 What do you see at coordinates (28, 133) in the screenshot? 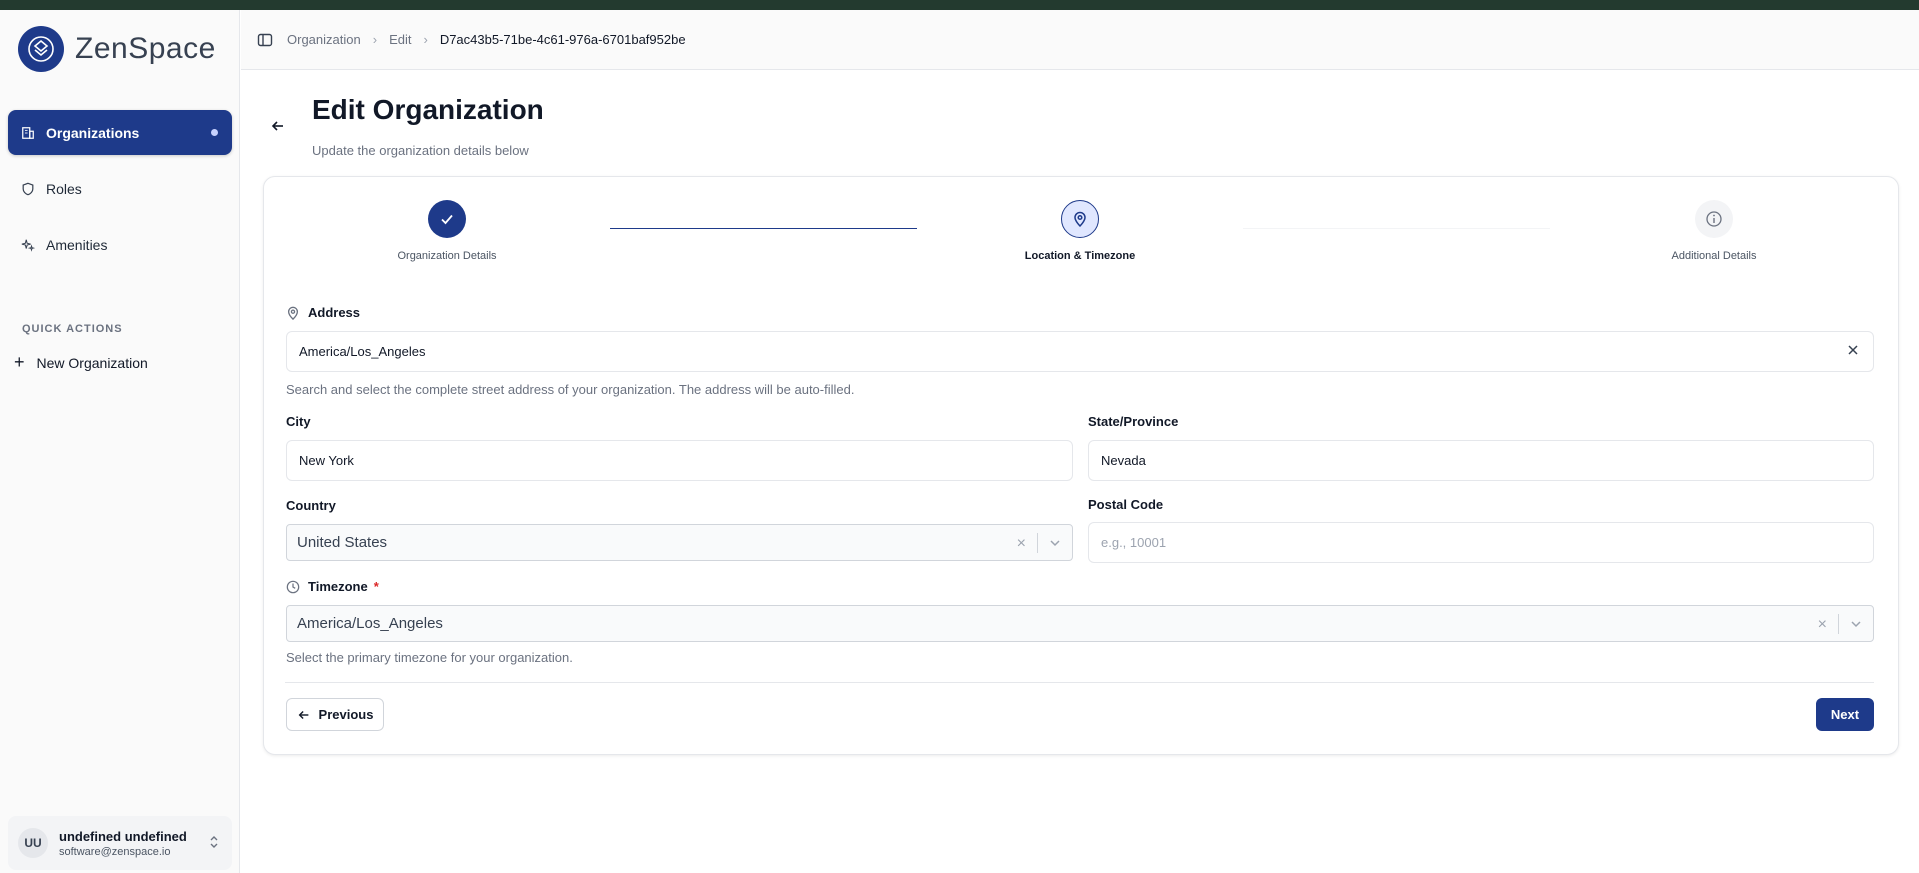
I see `building-icon` at bounding box center [28, 133].